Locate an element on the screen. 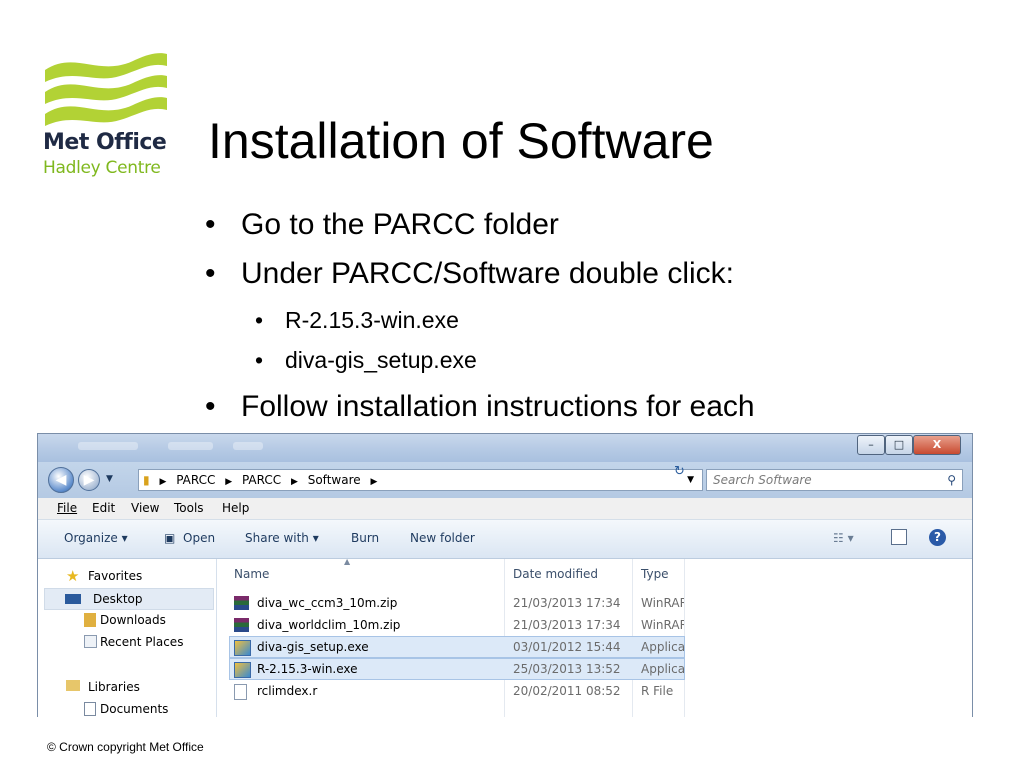  menu-tools: Tools is located at coordinates (189, 508).